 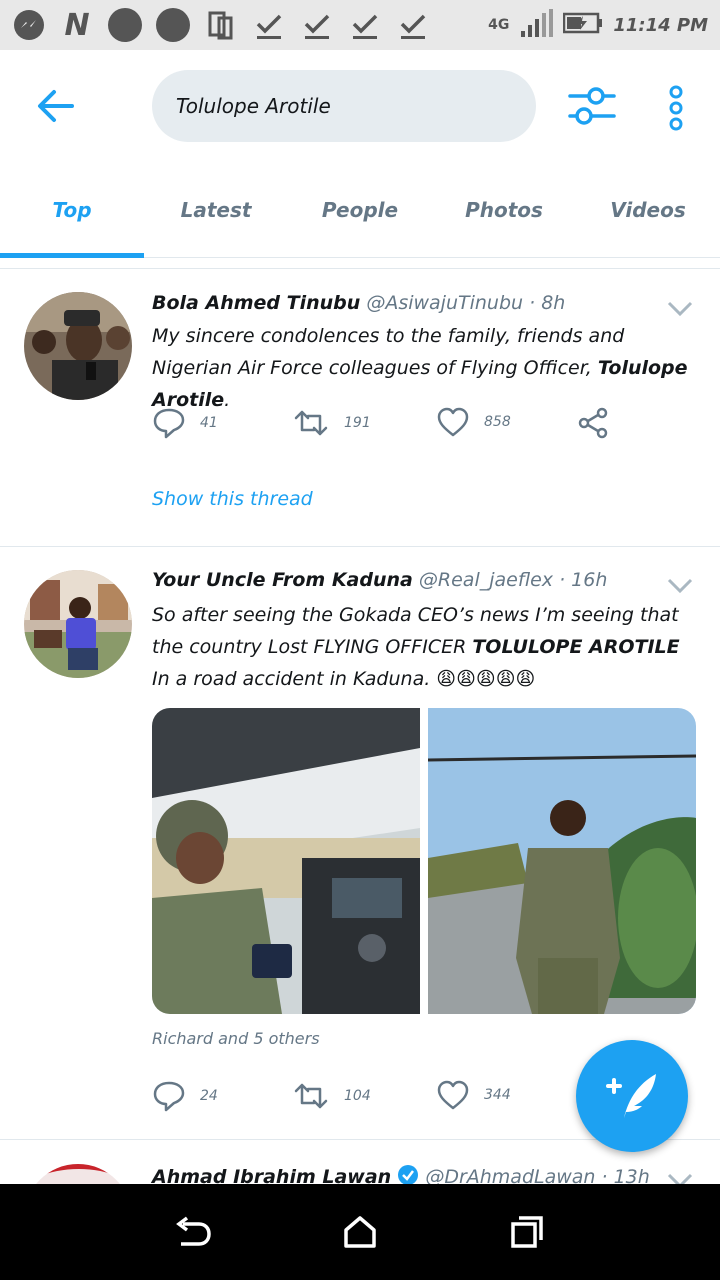 What do you see at coordinates (221, 25) in the screenshot?
I see `copy-icon` at bounding box center [221, 25].